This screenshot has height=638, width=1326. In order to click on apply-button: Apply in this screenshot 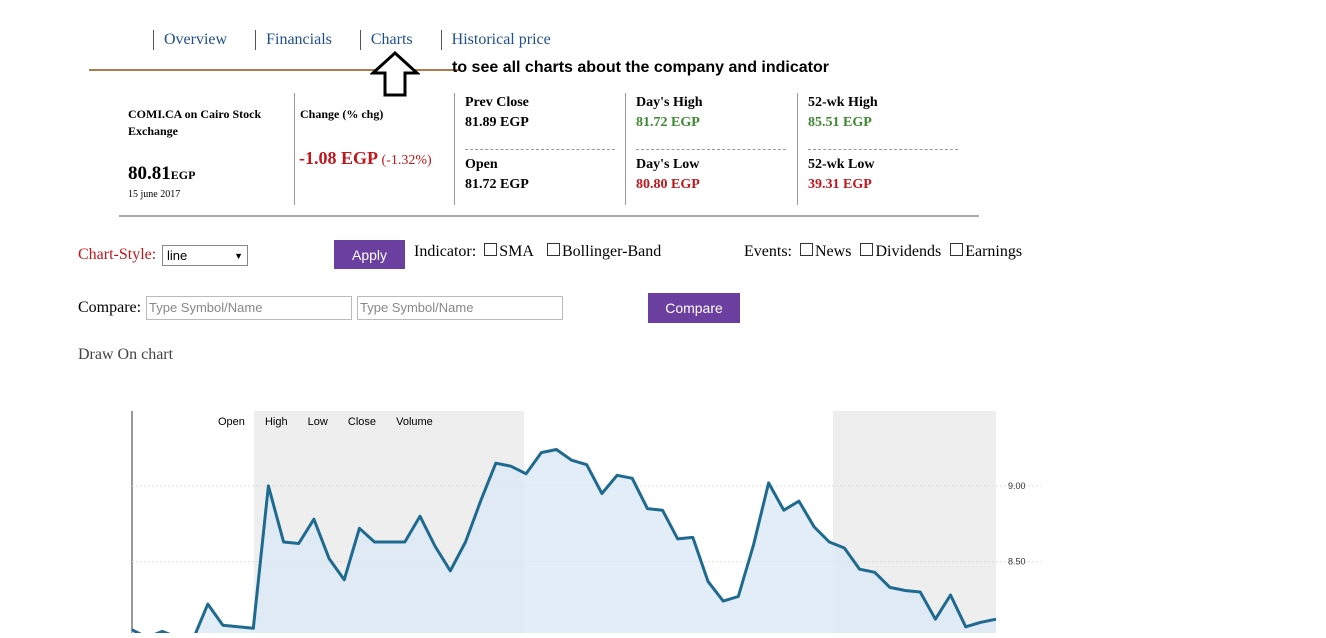, I will do `click(369, 254)`.